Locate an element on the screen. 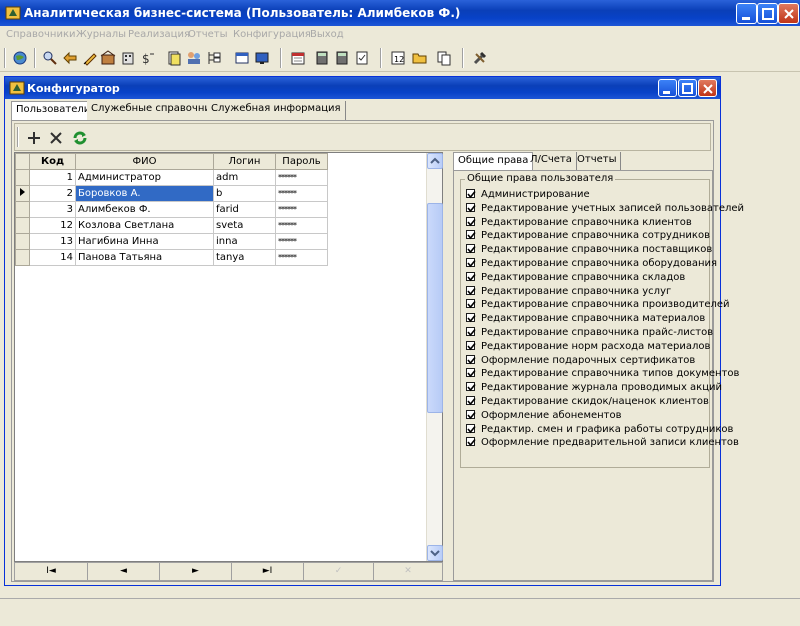  permission-checkbox: Администрирование is located at coordinates (528, 194).